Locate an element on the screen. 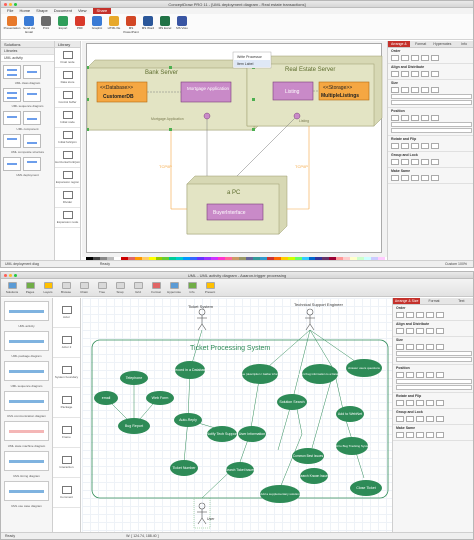 The image size is (474, 540). library-shape: Initial node is located at coordinates (67, 118).